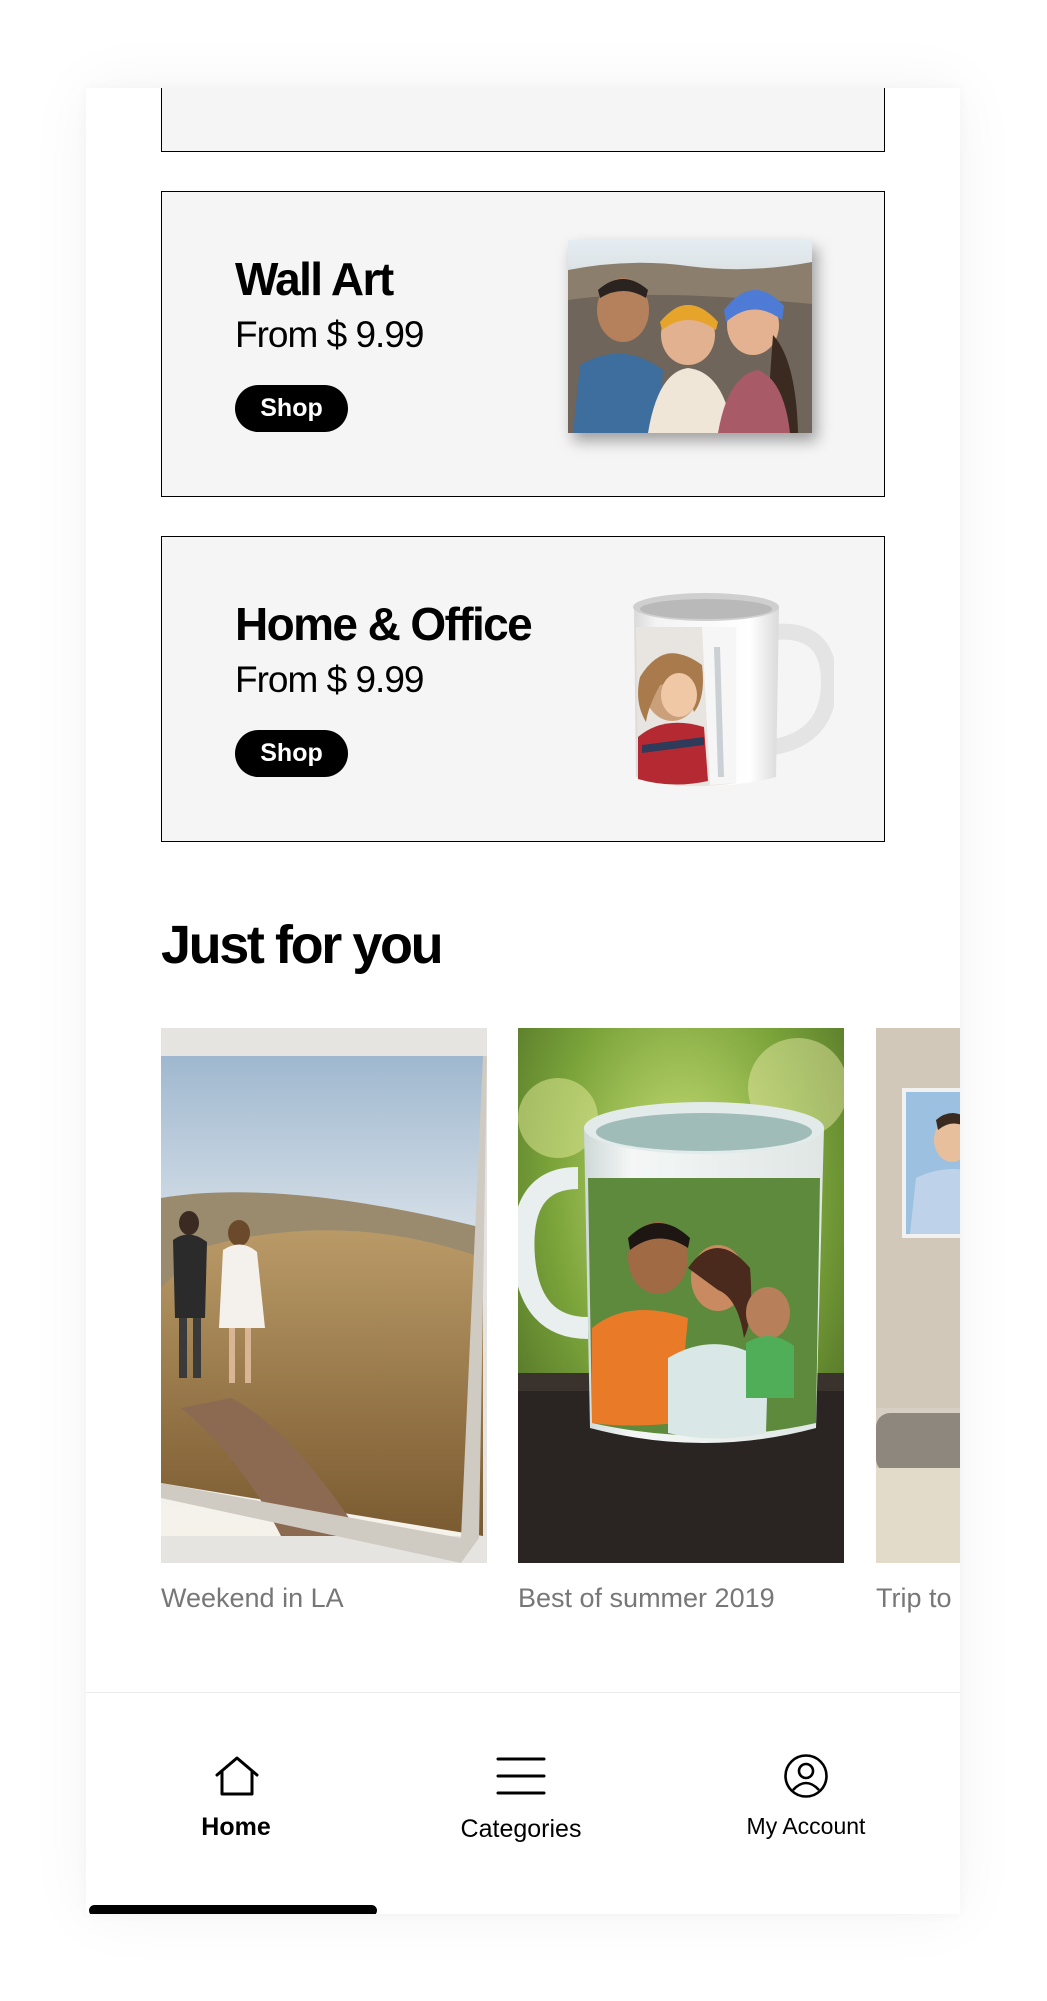 The image size is (1047, 2001). What do you see at coordinates (521, 1829) in the screenshot?
I see `tab-label: Categories` at bounding box center [521, 1829].